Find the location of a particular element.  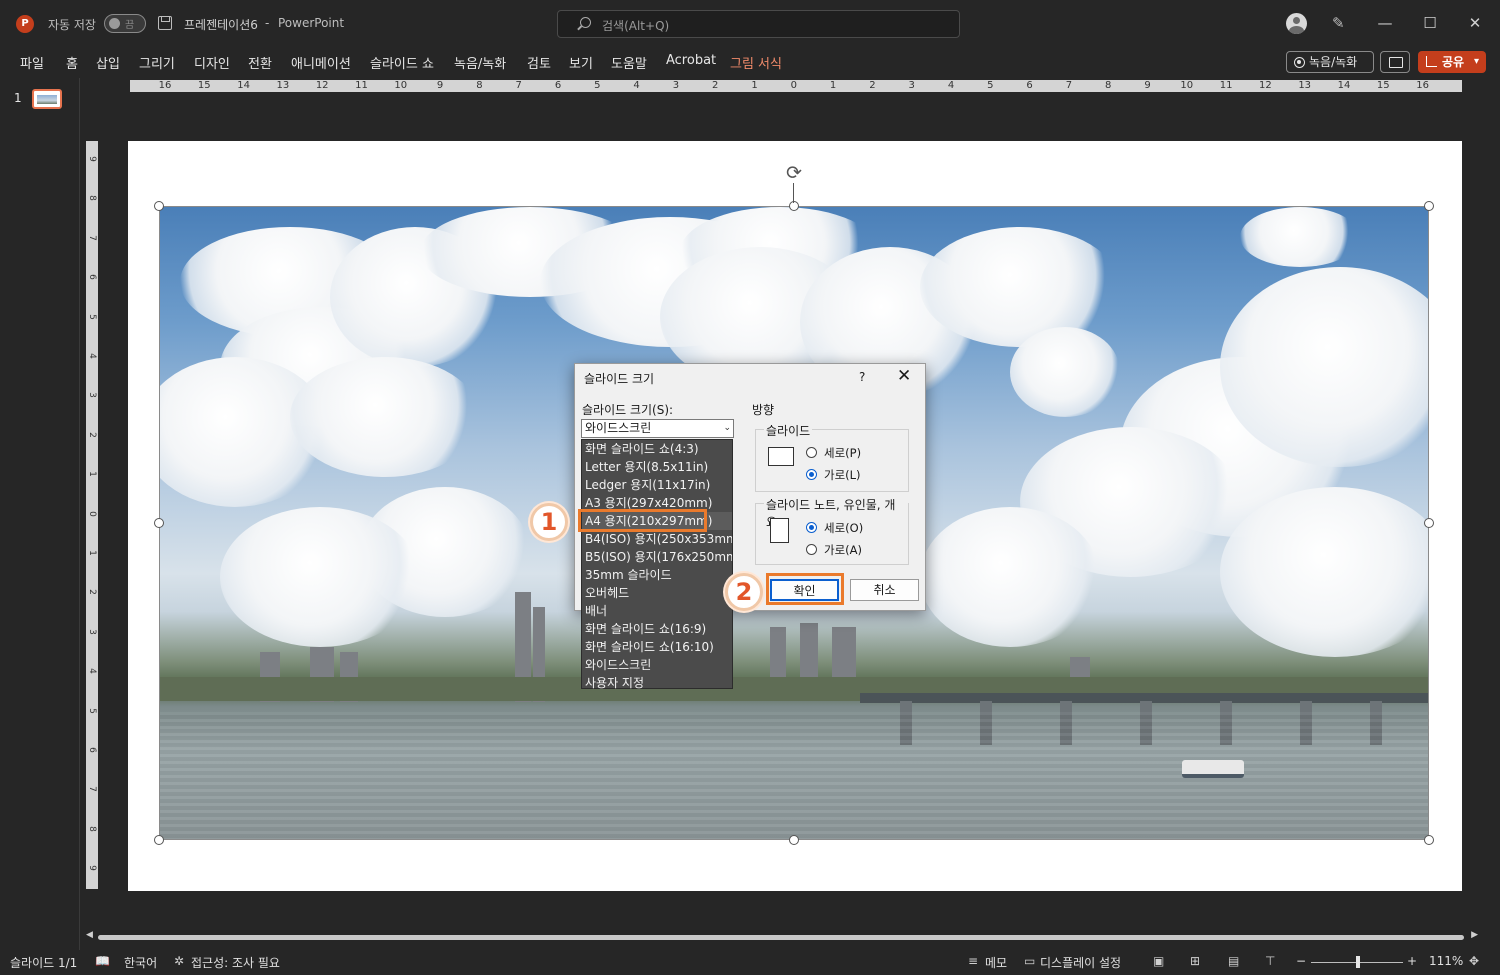

slide-sorter-icon: ⊞ is located at coordinates (1196, 961).